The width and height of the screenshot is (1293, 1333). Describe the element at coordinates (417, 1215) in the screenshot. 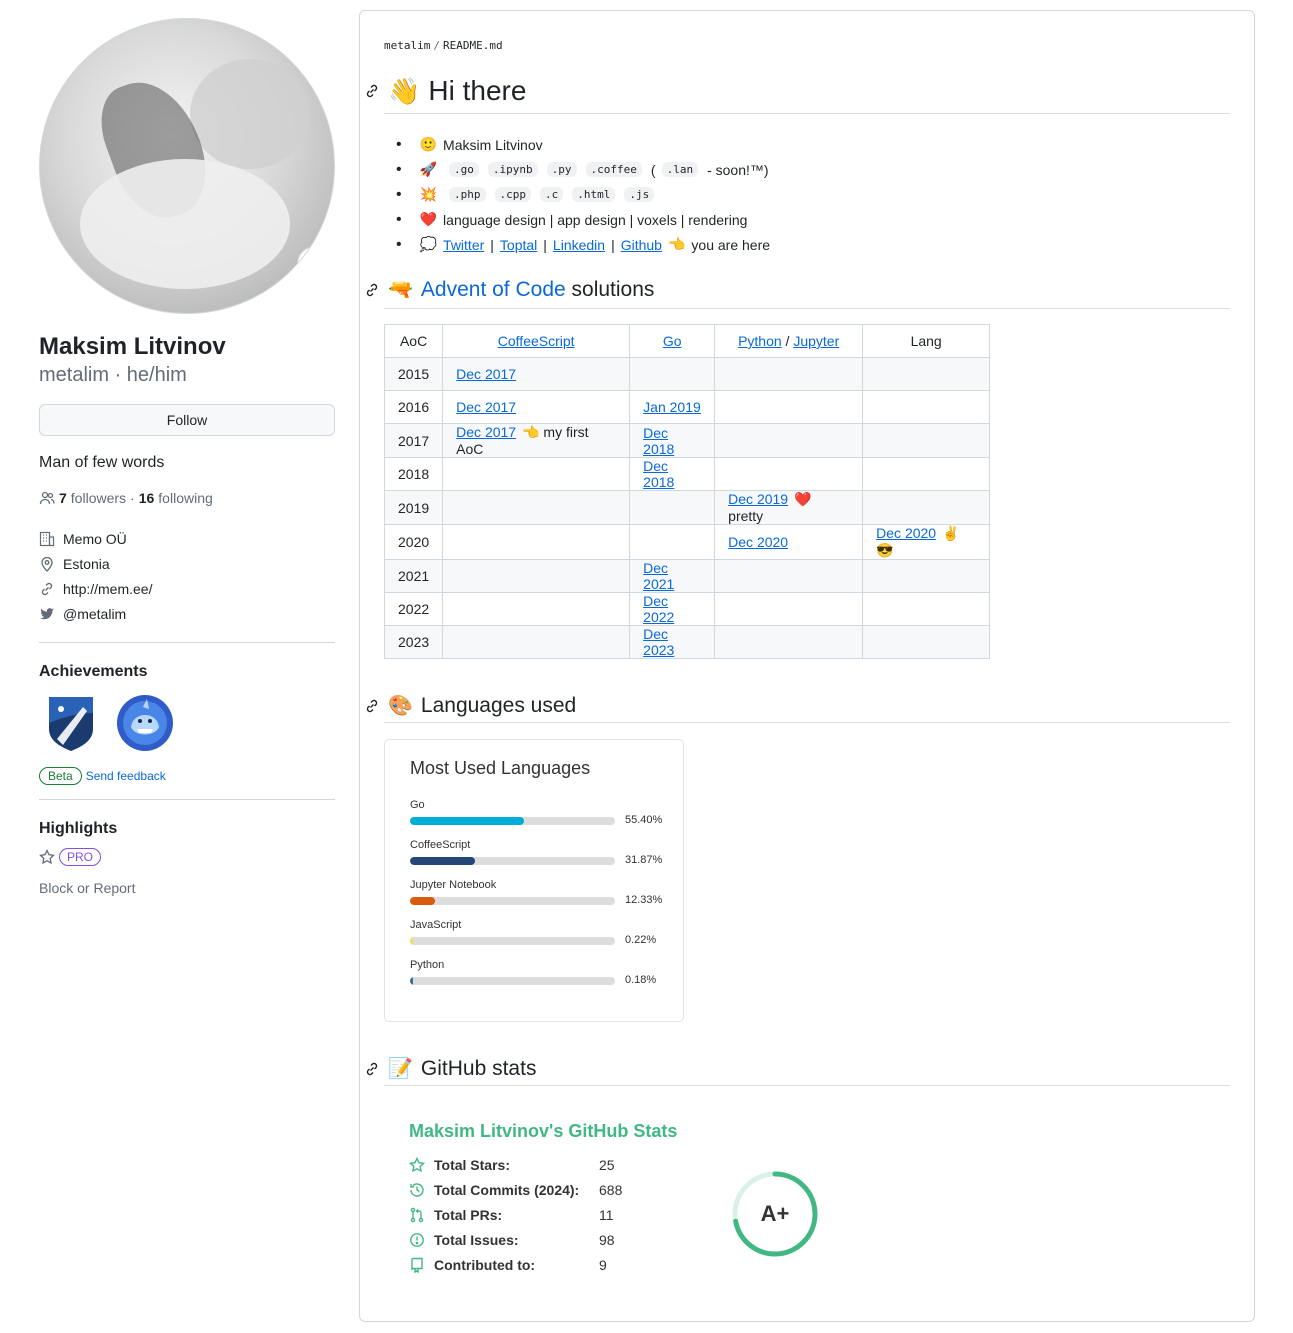

I see `pull-request-icon` at that location.